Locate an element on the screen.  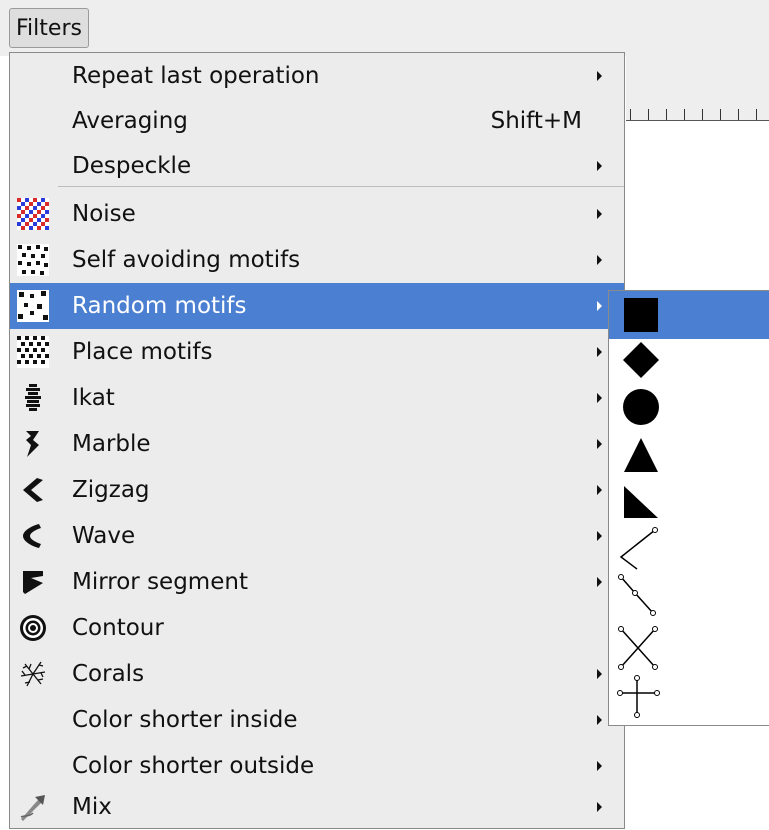
menu-item-zigzag: Zigzag is located at coordinates (317, 490).